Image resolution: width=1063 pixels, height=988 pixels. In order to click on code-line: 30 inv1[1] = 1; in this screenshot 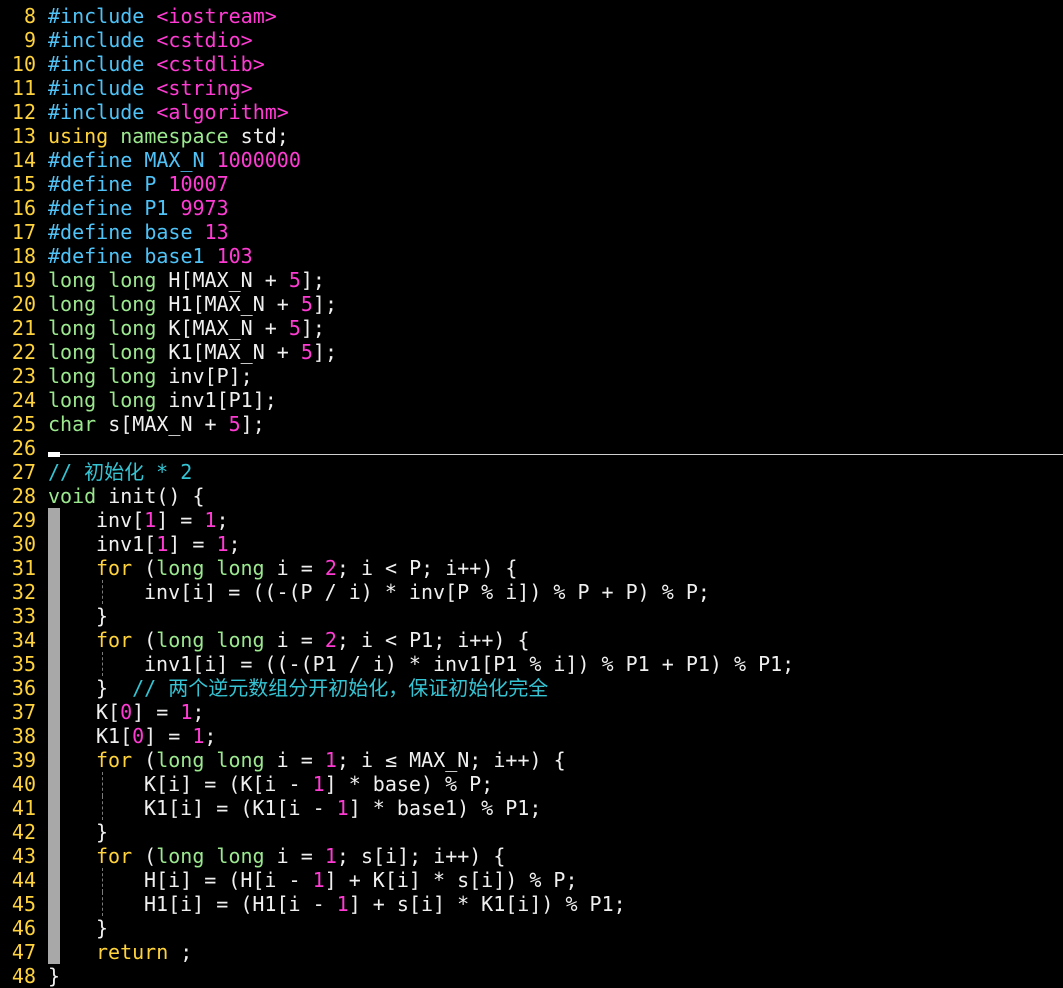, I will do `click(531, 544)`.